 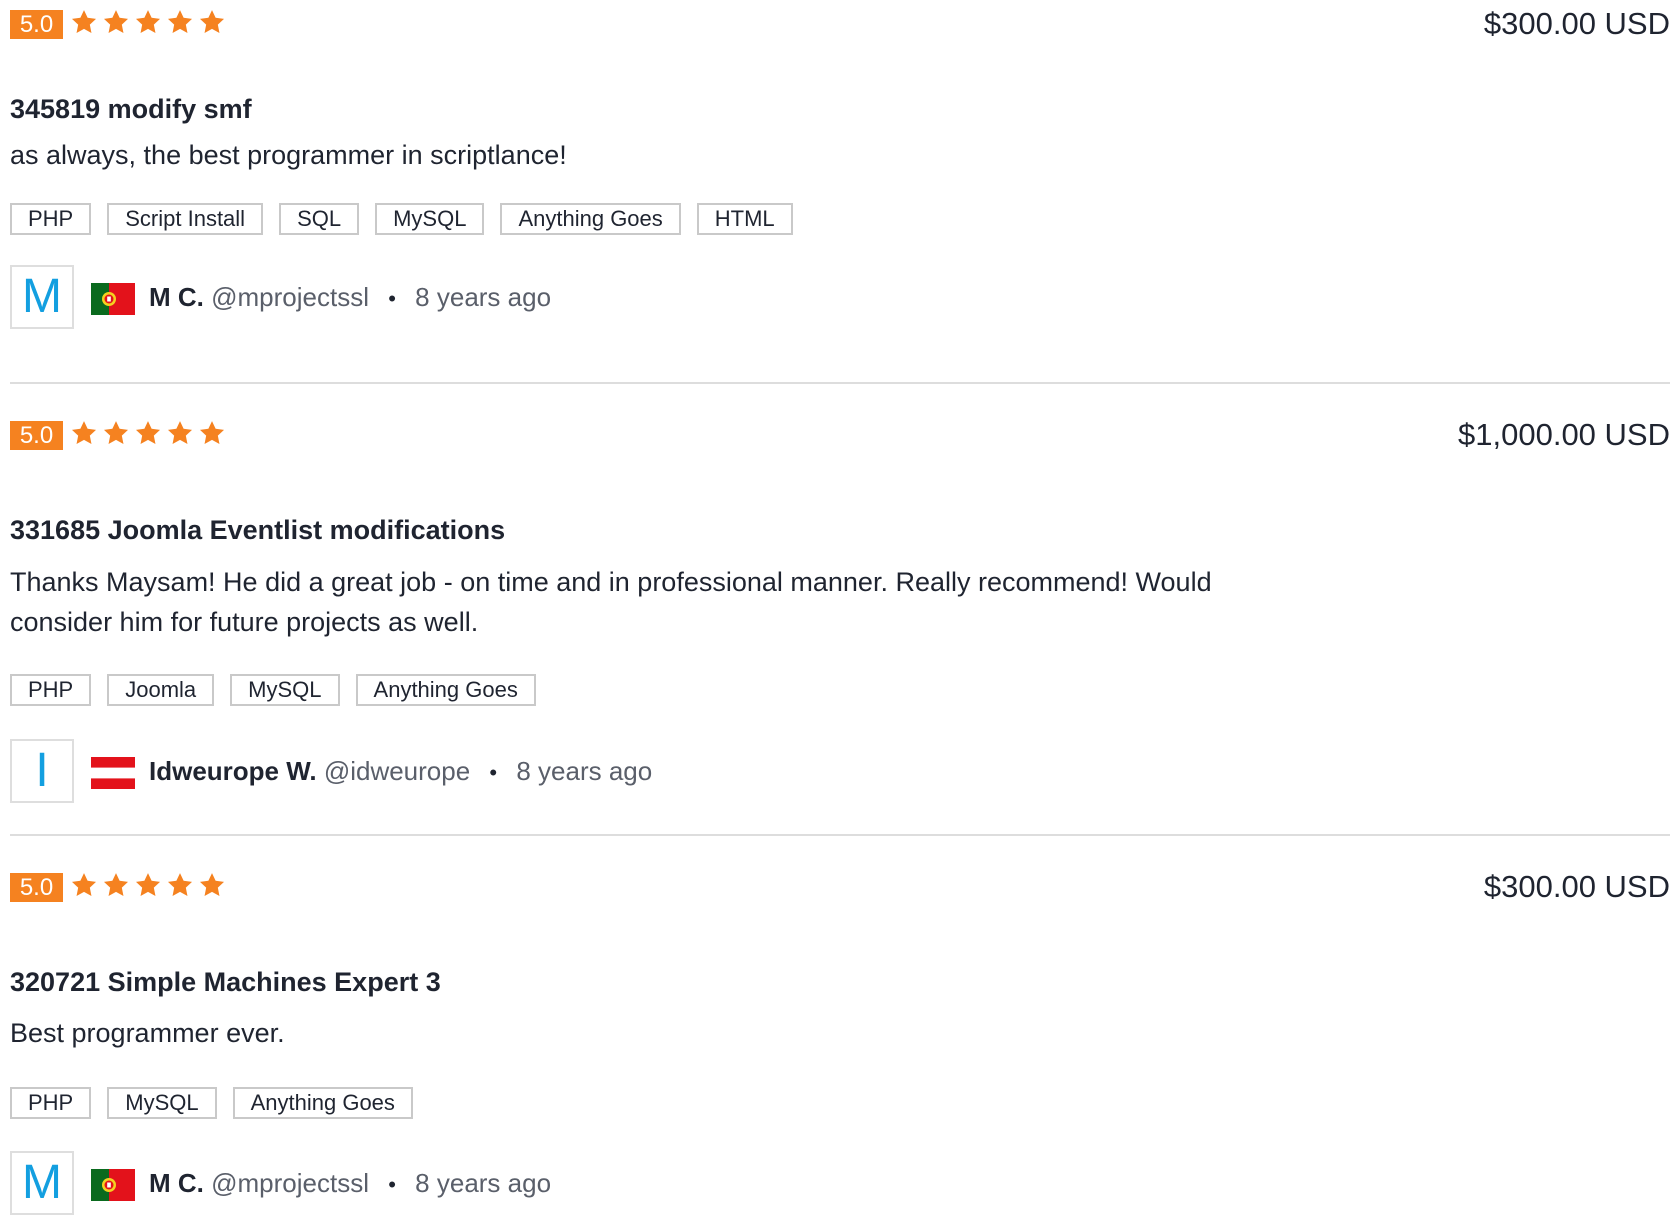 What do you see at coordinates (147, 1033) in the screenshot?
I see `review-comment: Best programmer ever.` at bounding box center [147, 1033].